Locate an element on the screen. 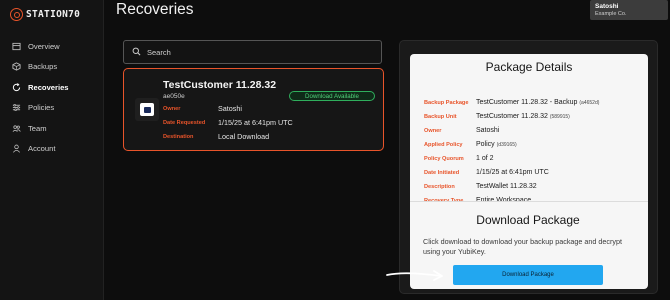 The width and height of the screenshot is (670, 300). sliders-icon is located at coordinates (16, 107).